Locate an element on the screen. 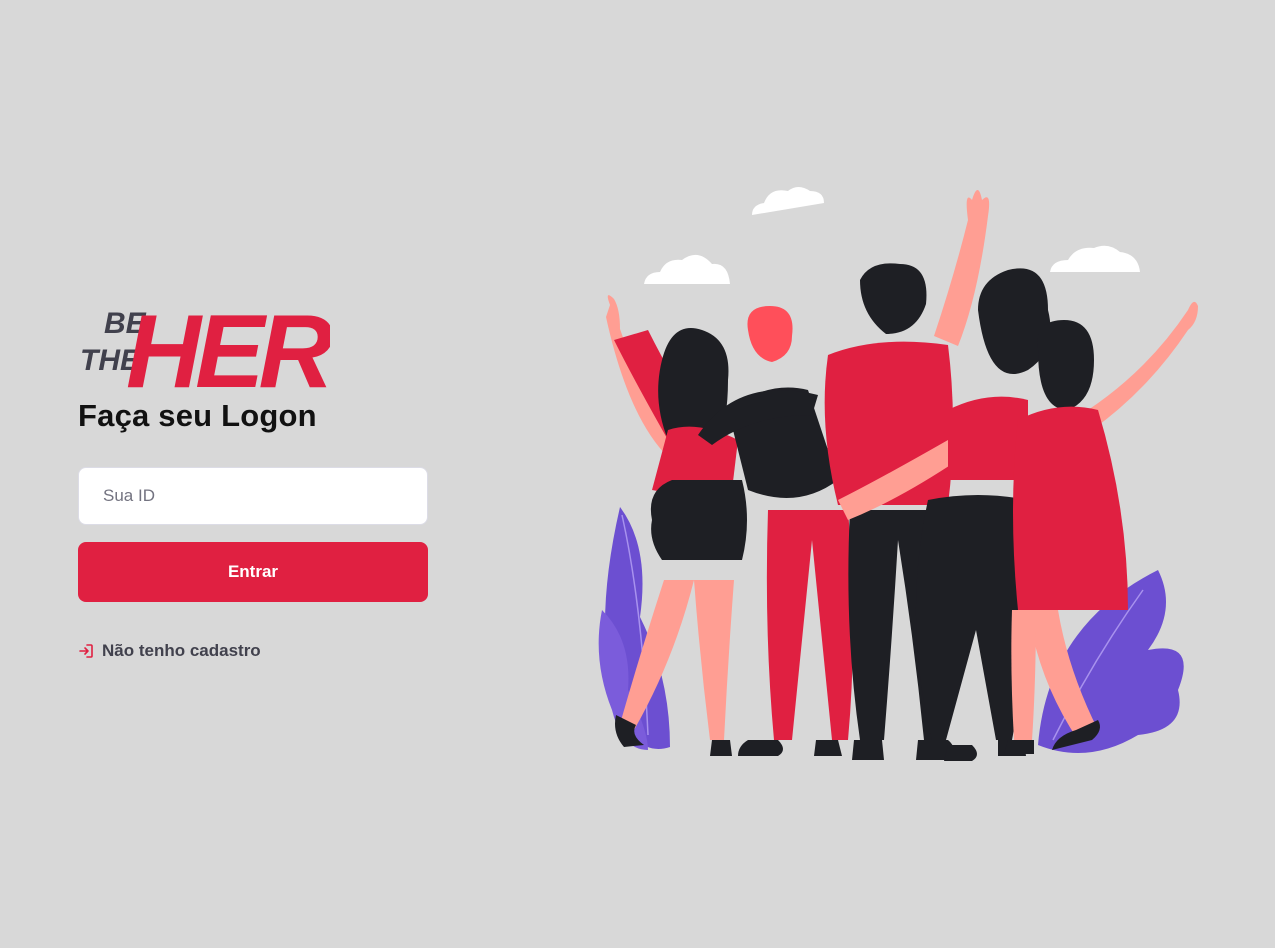 This screenshot has height=948, width=1275. cloud-left is located at coordinates (687, 269).